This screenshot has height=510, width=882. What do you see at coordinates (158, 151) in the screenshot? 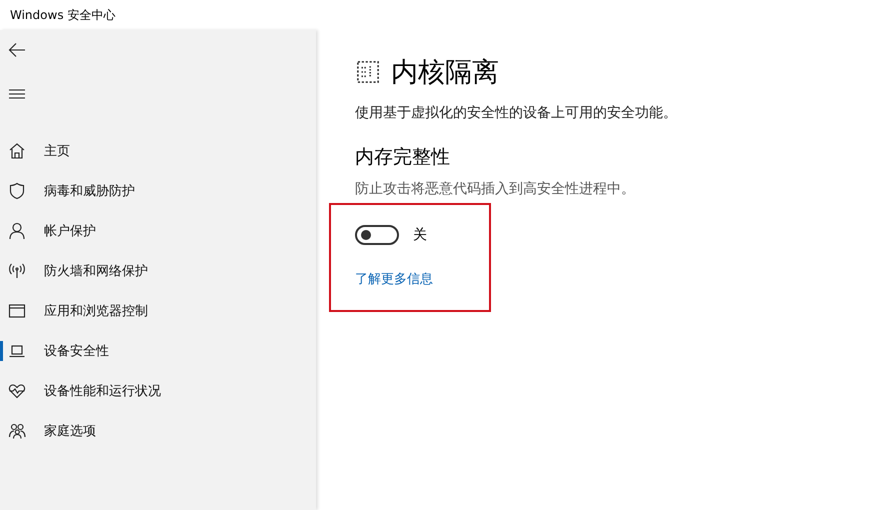
I see `sidebar-item: 主页` at bounding box center [158, 151].